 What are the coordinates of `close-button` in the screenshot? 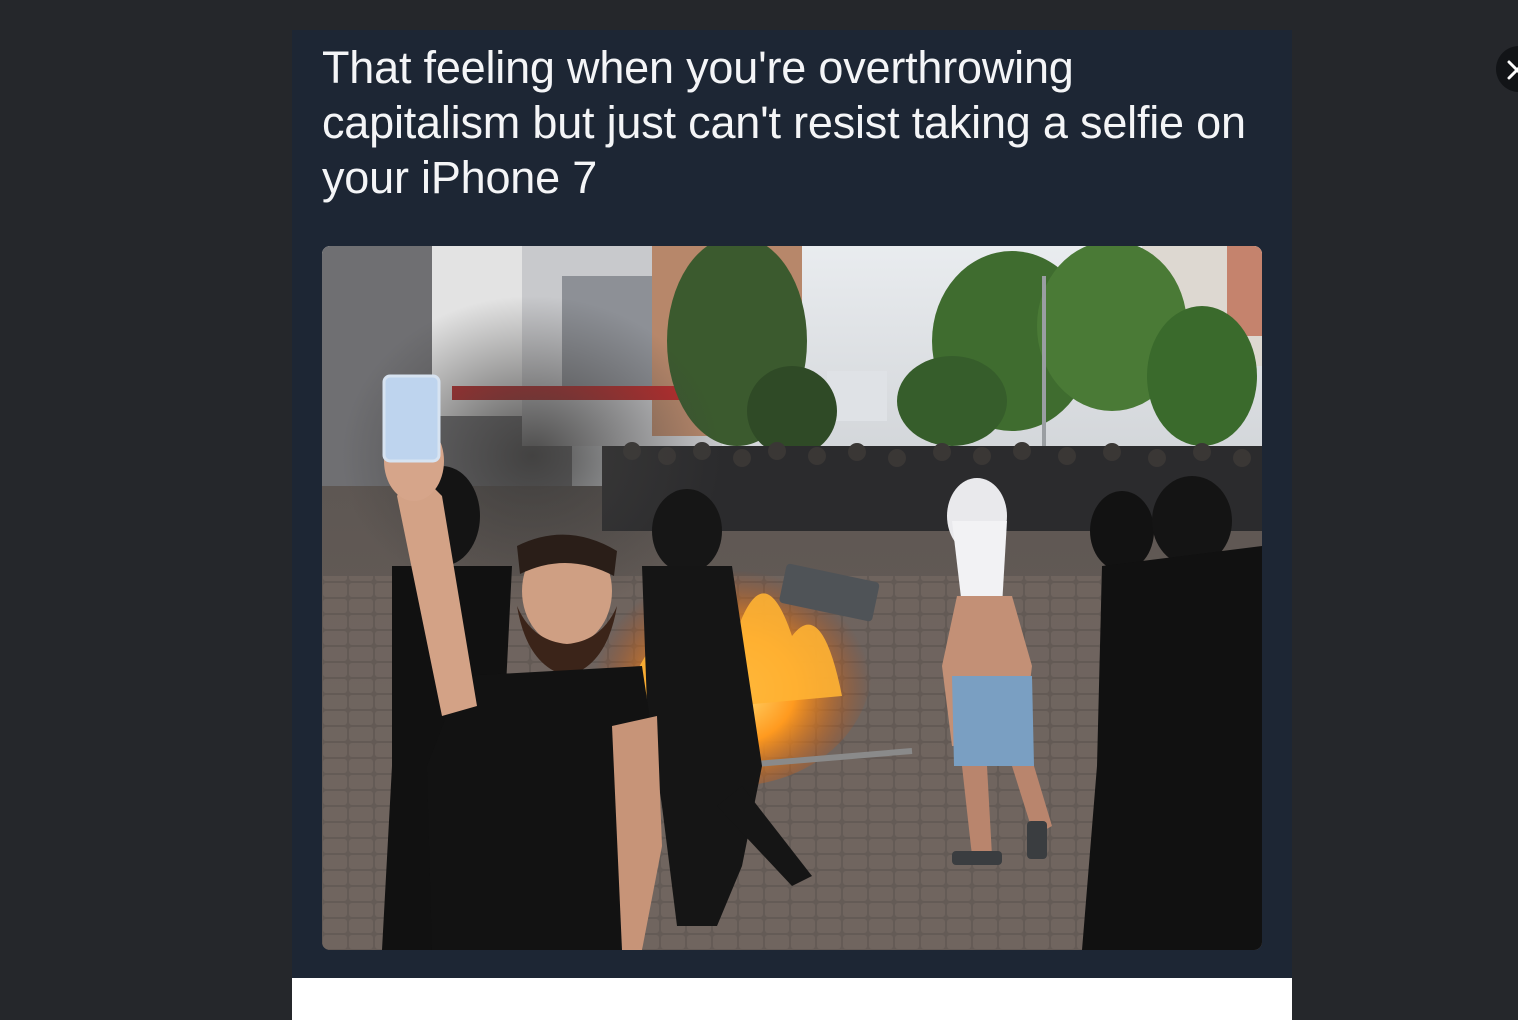 It's located at (1507, 69).